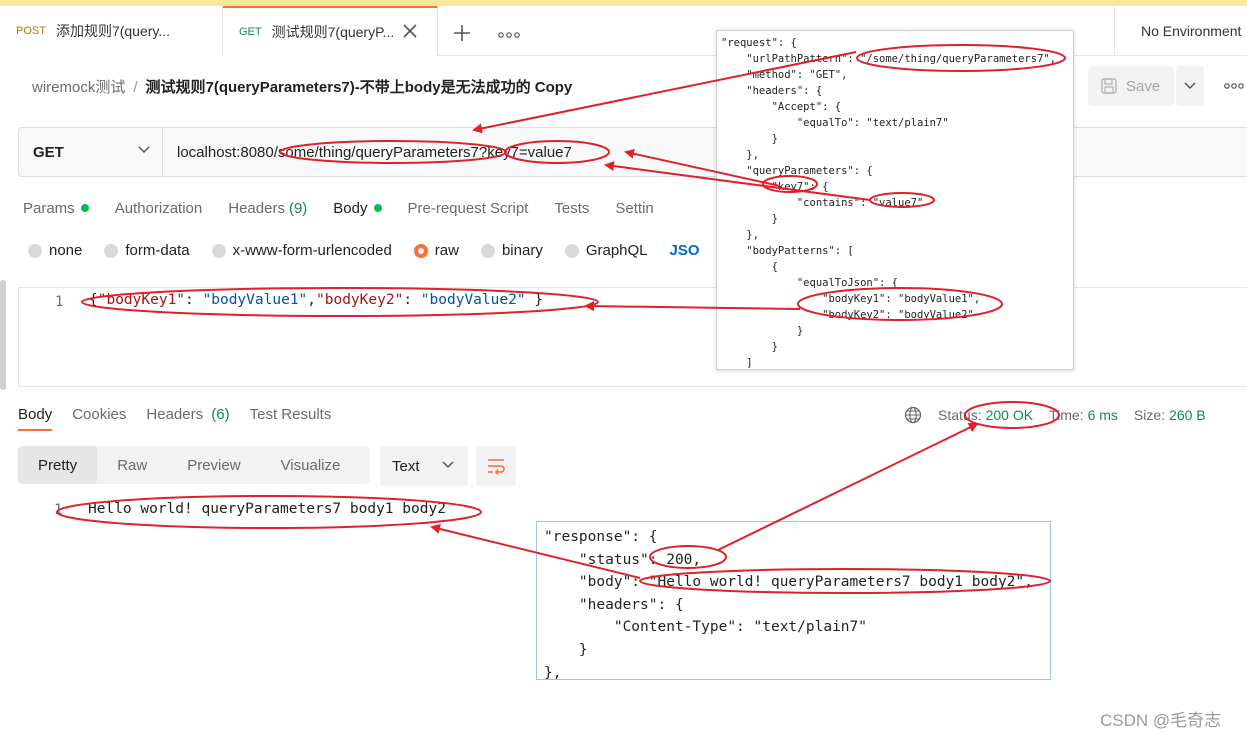  I want to click on tab-label: Authorization, so click(158, 208).